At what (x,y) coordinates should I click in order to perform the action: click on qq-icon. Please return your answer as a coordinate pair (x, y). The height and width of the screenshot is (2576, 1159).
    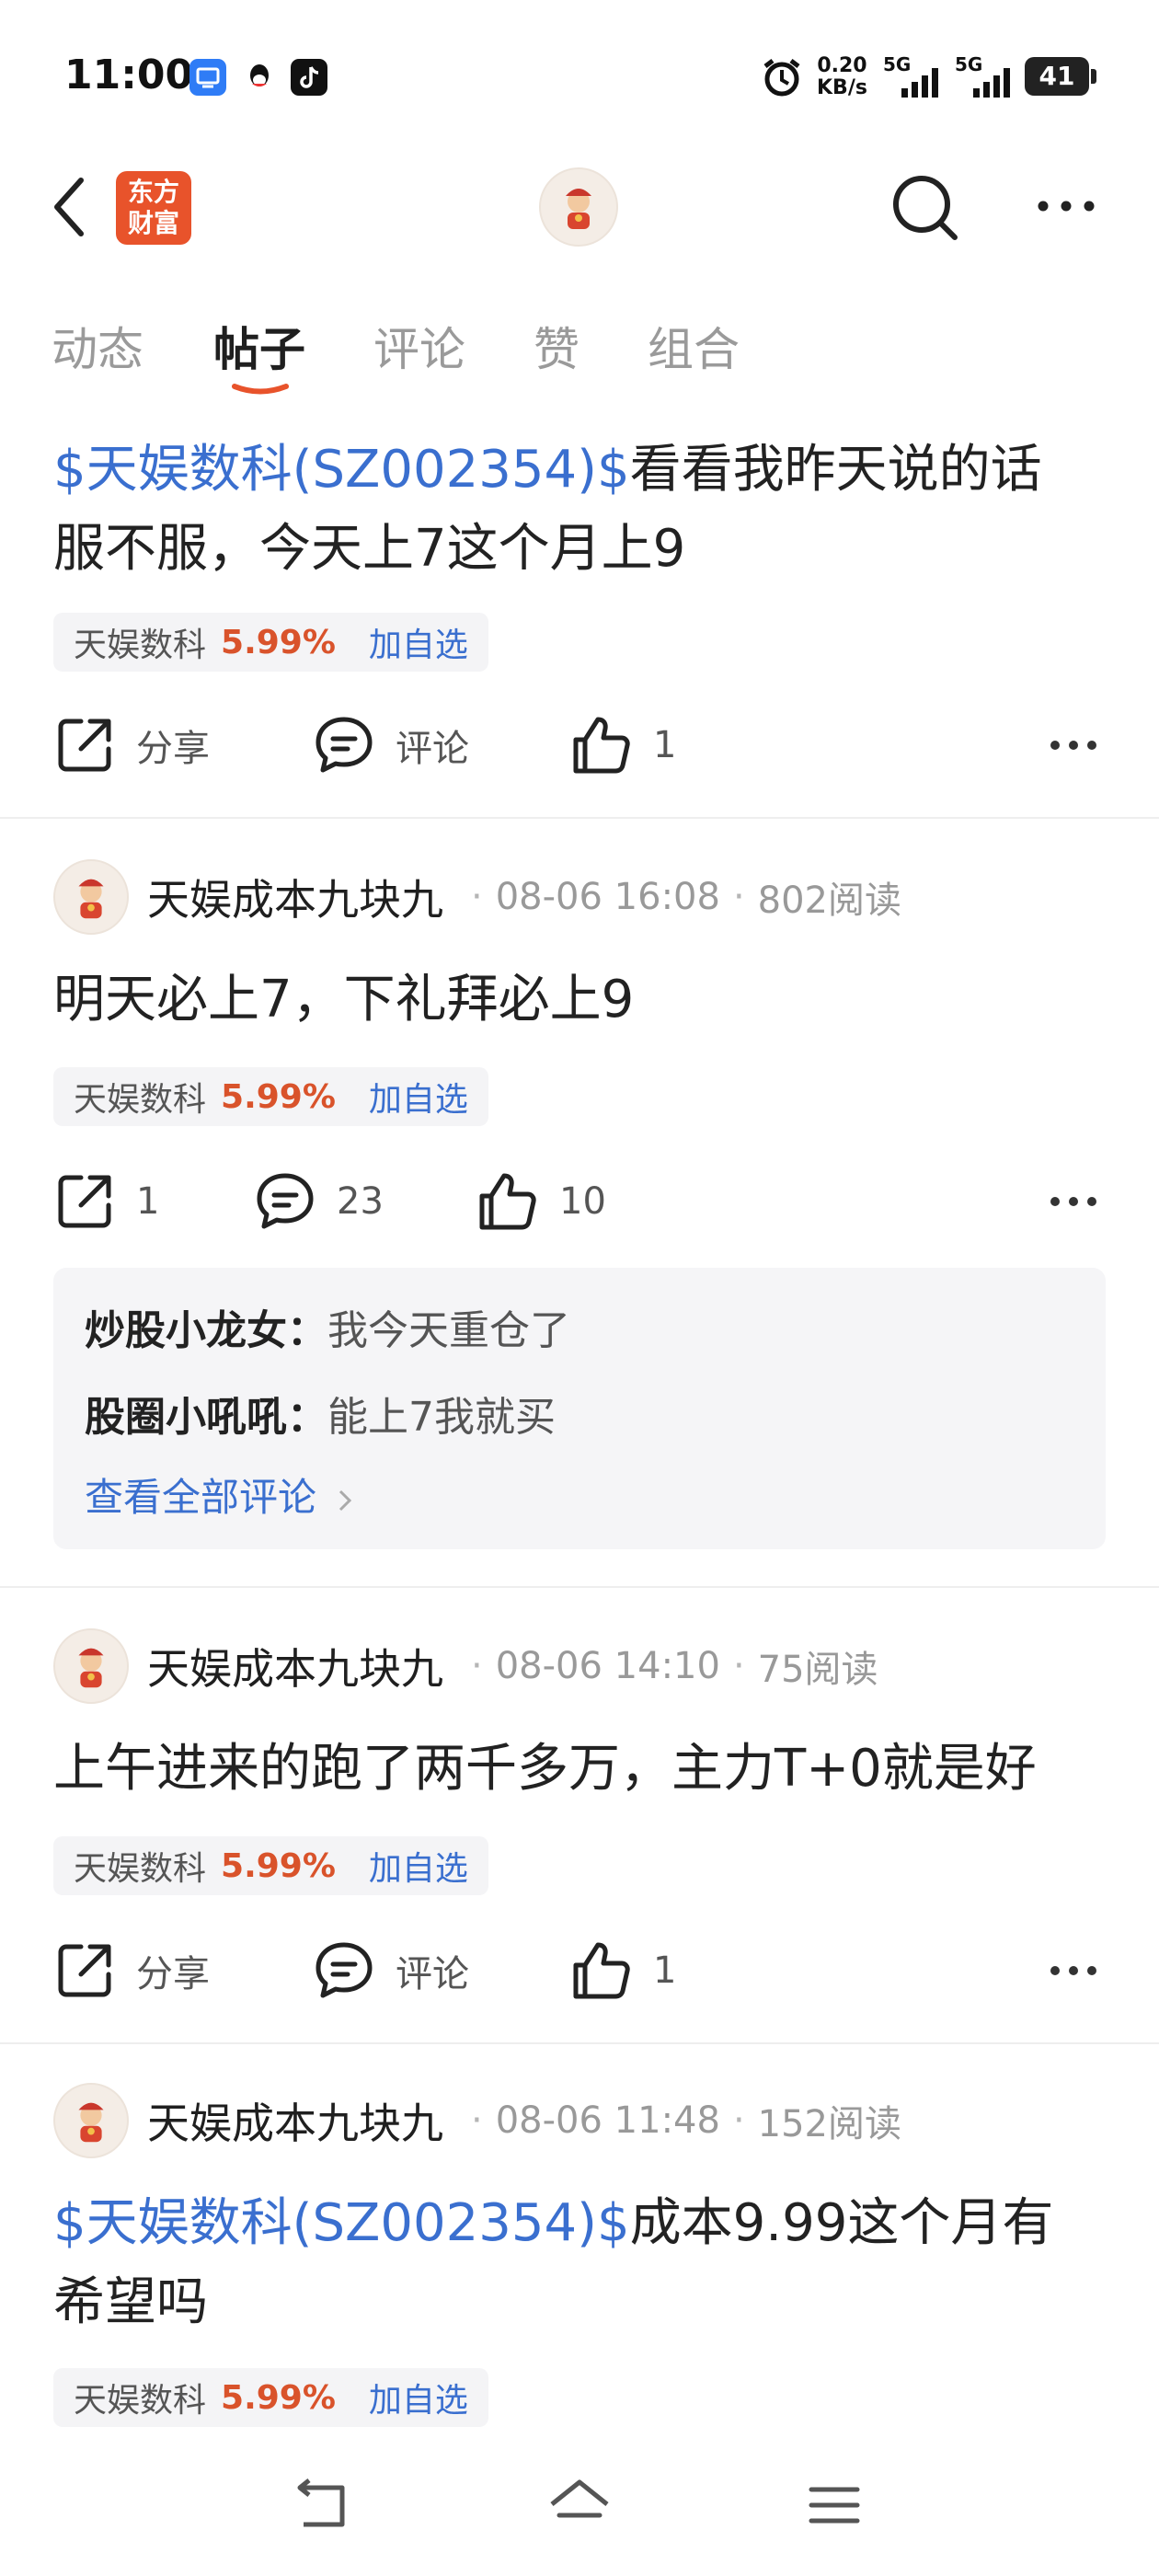
    Looking at the image, I should click on (259, 77).